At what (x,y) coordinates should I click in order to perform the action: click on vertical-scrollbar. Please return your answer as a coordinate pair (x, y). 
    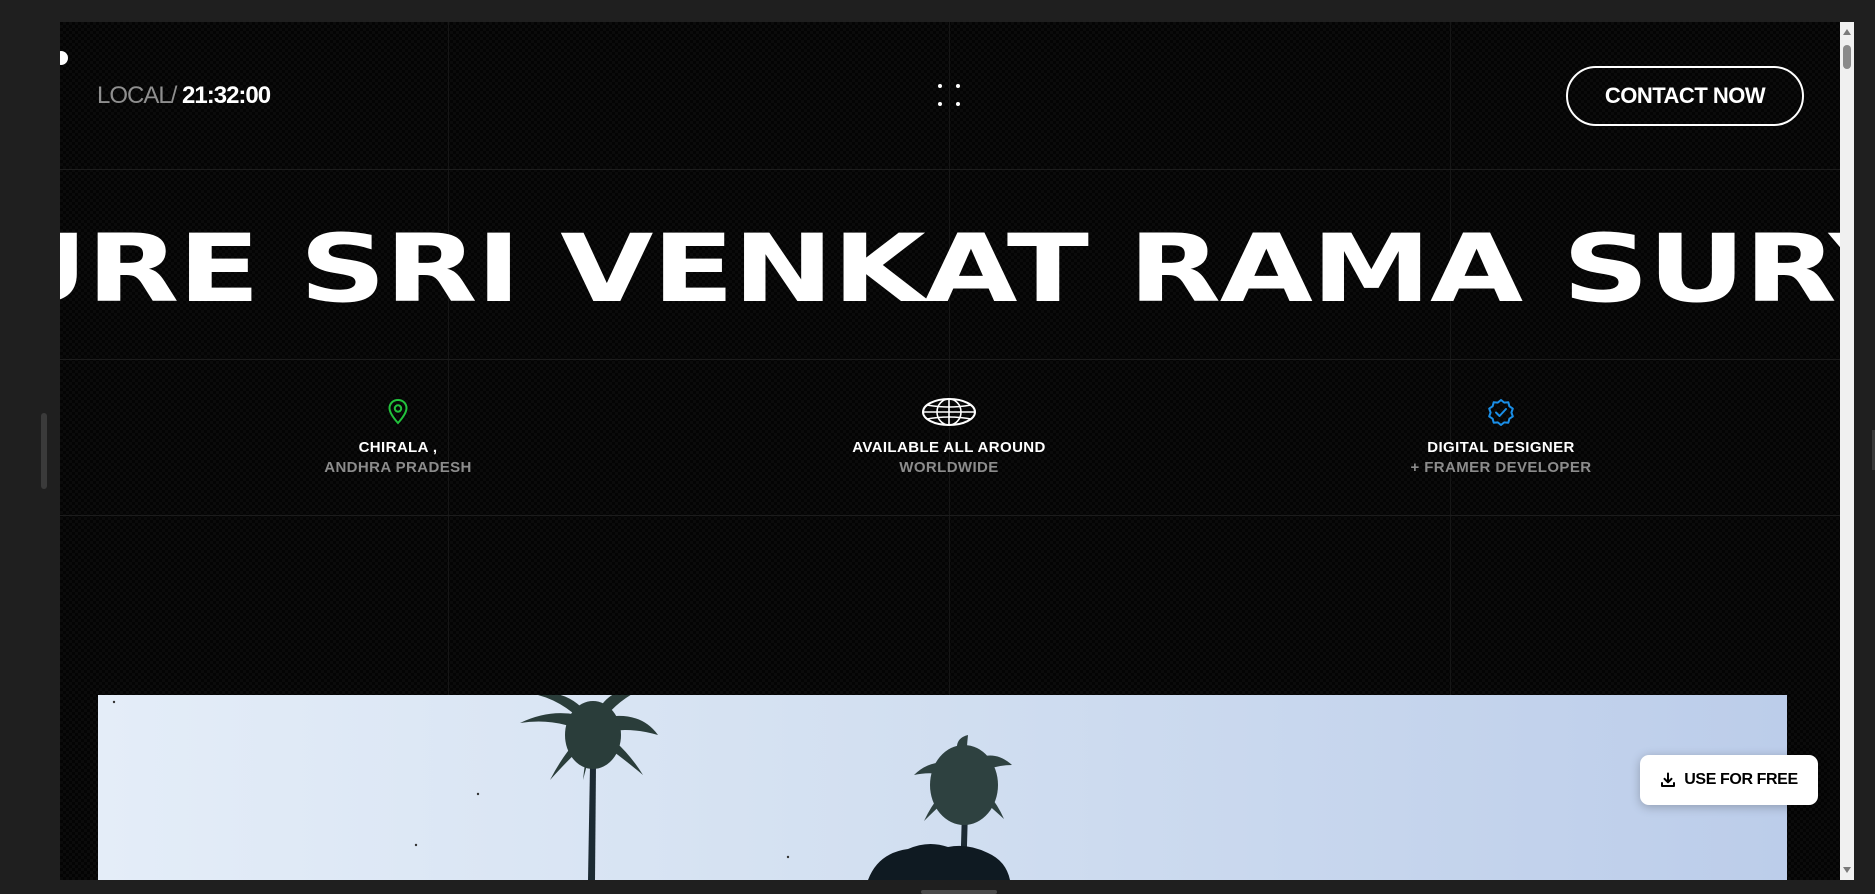
    Looking at the image, I should click on (1847, 451).